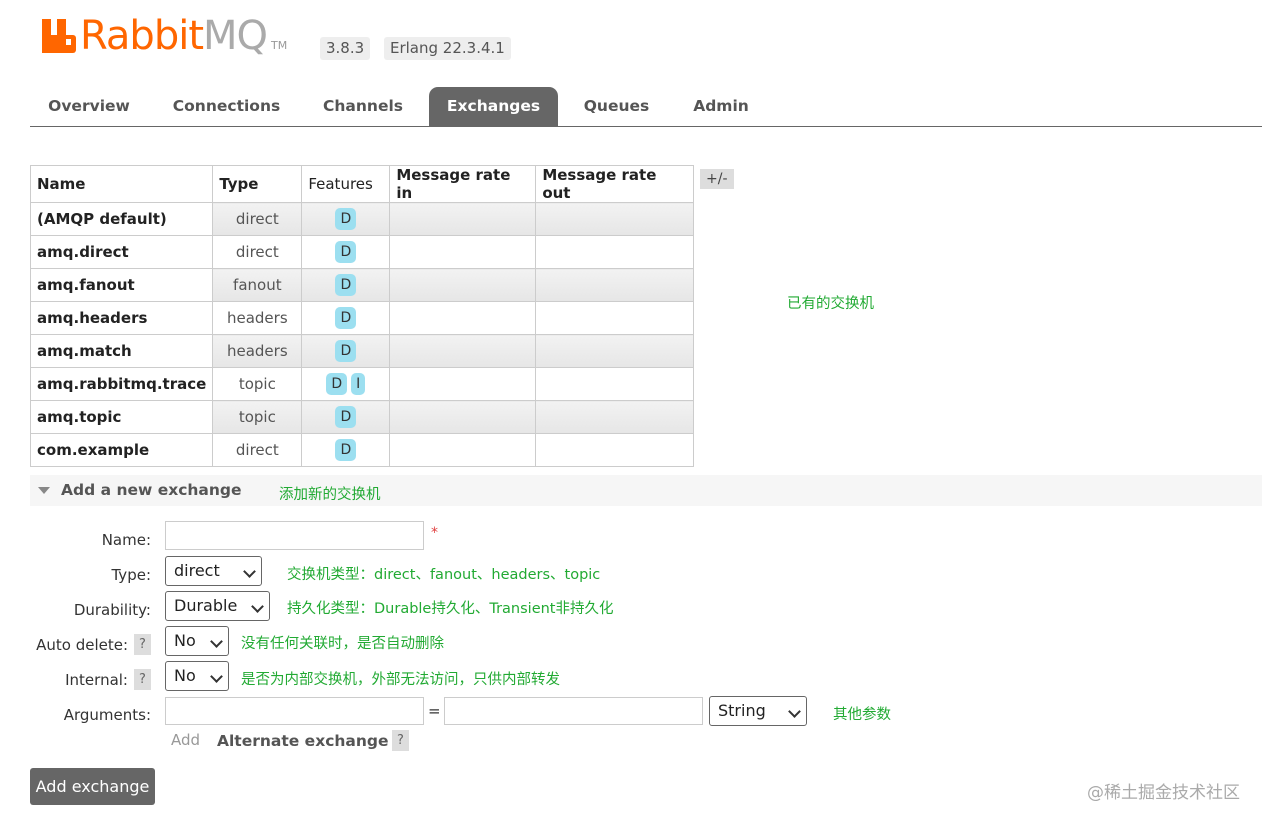 This screenshot has height=822, width=1262. I want to click on add-exchange-section-header: Add a new exchange, so click(646, 490).